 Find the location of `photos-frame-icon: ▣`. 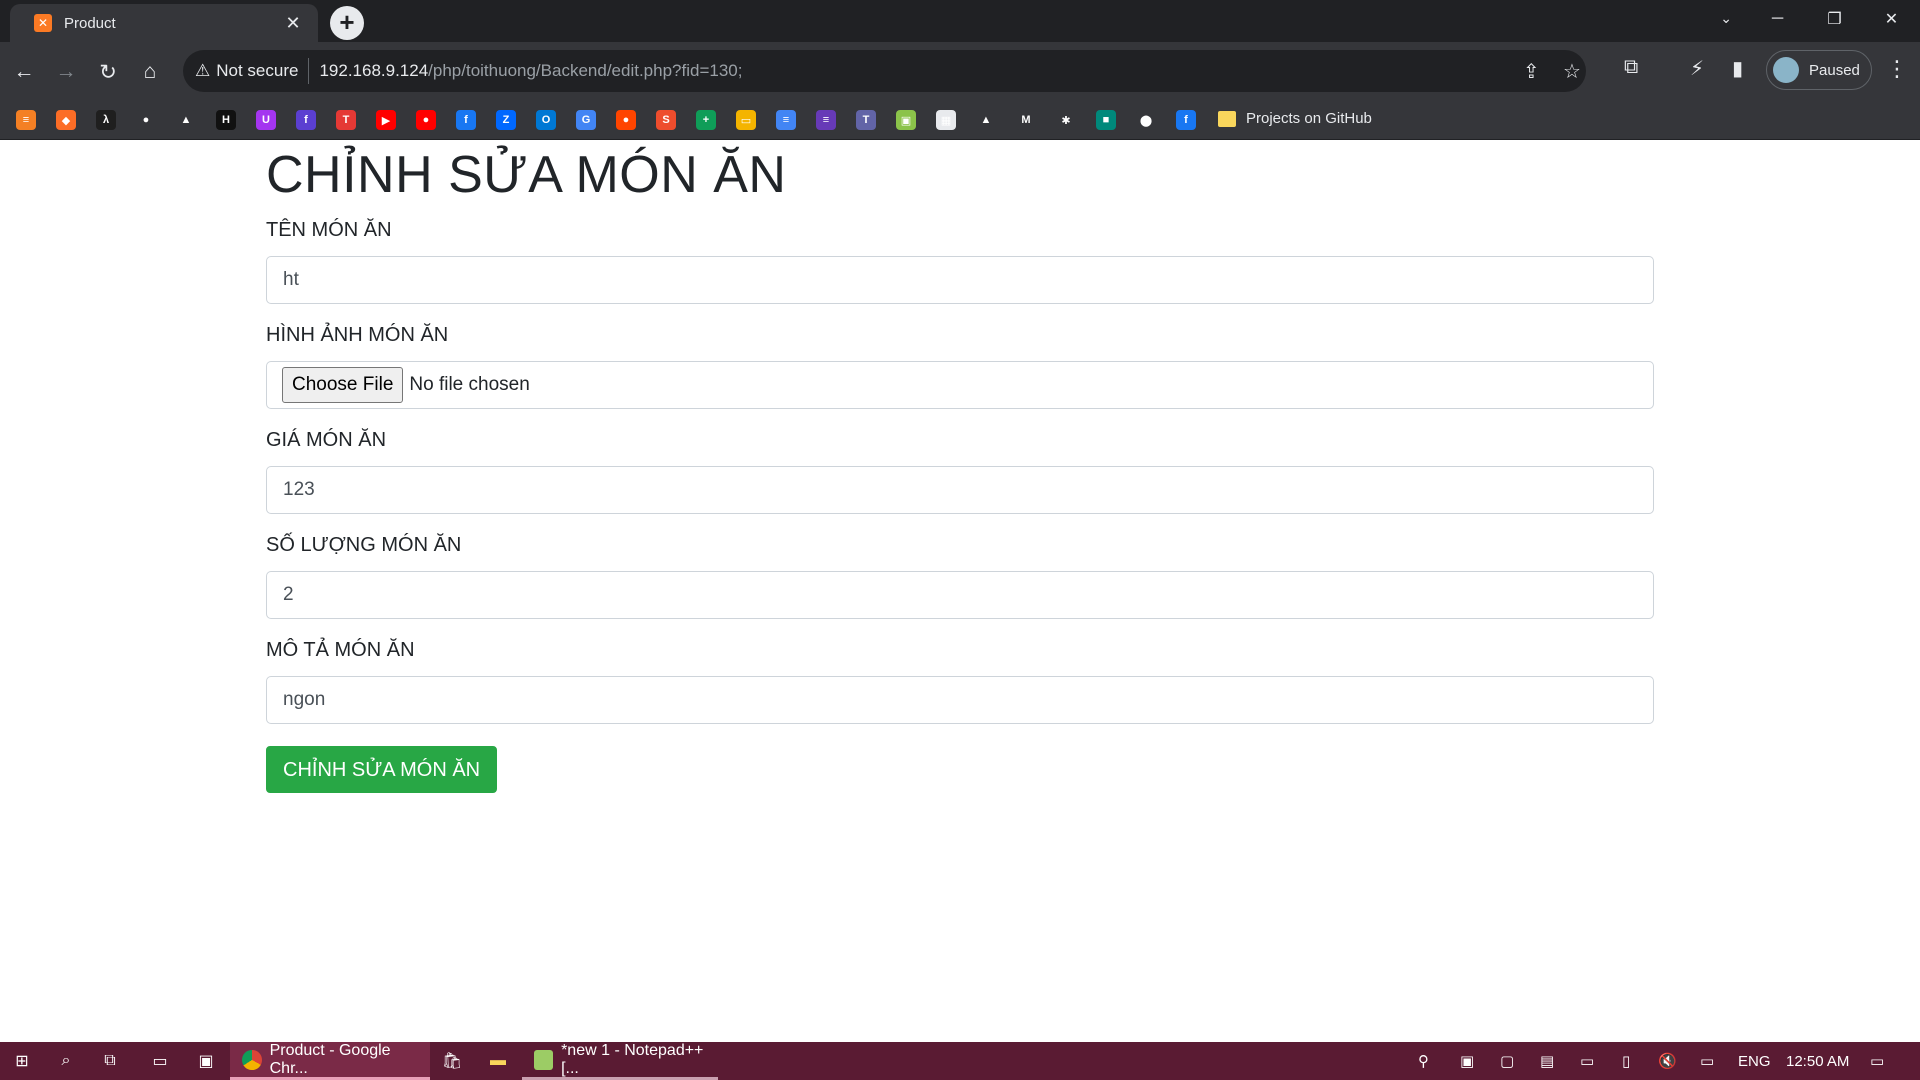

photos-frame-icon: ▣ is located at coordinates (906, 120).